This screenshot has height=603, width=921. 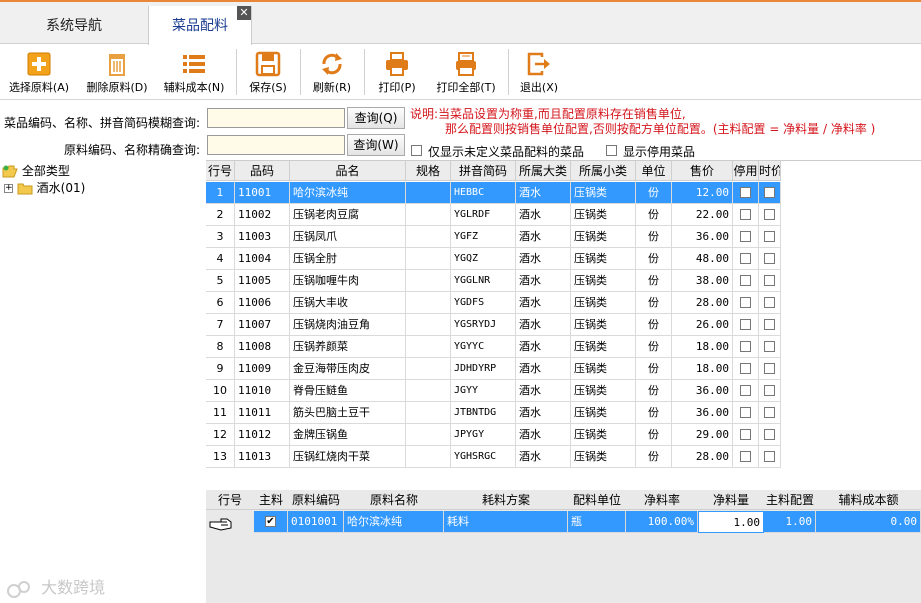 I want to click on table-cell: 9, so click(x=220, y=369).